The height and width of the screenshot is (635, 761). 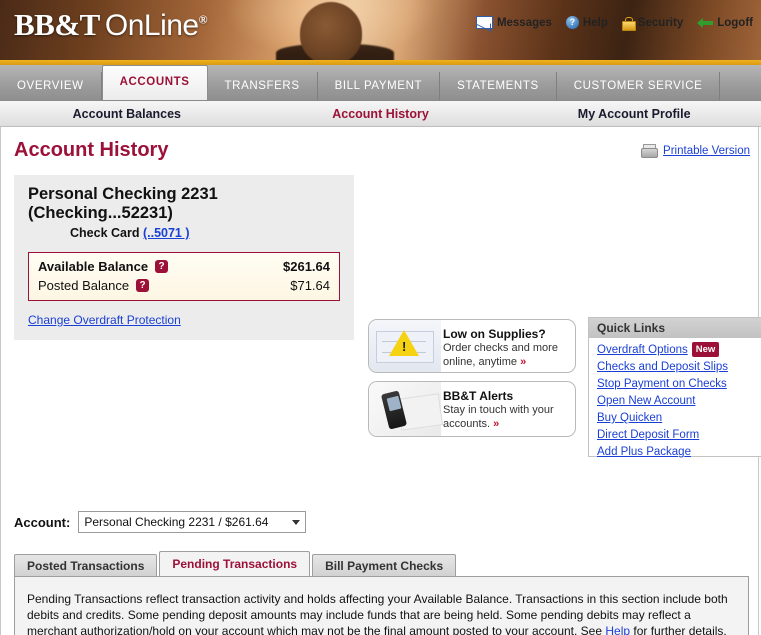 What do you see at coordinates (706, 150) in the screenshot?
I see `printable-version-label: Printable Version` at bounding box center [706, 150].